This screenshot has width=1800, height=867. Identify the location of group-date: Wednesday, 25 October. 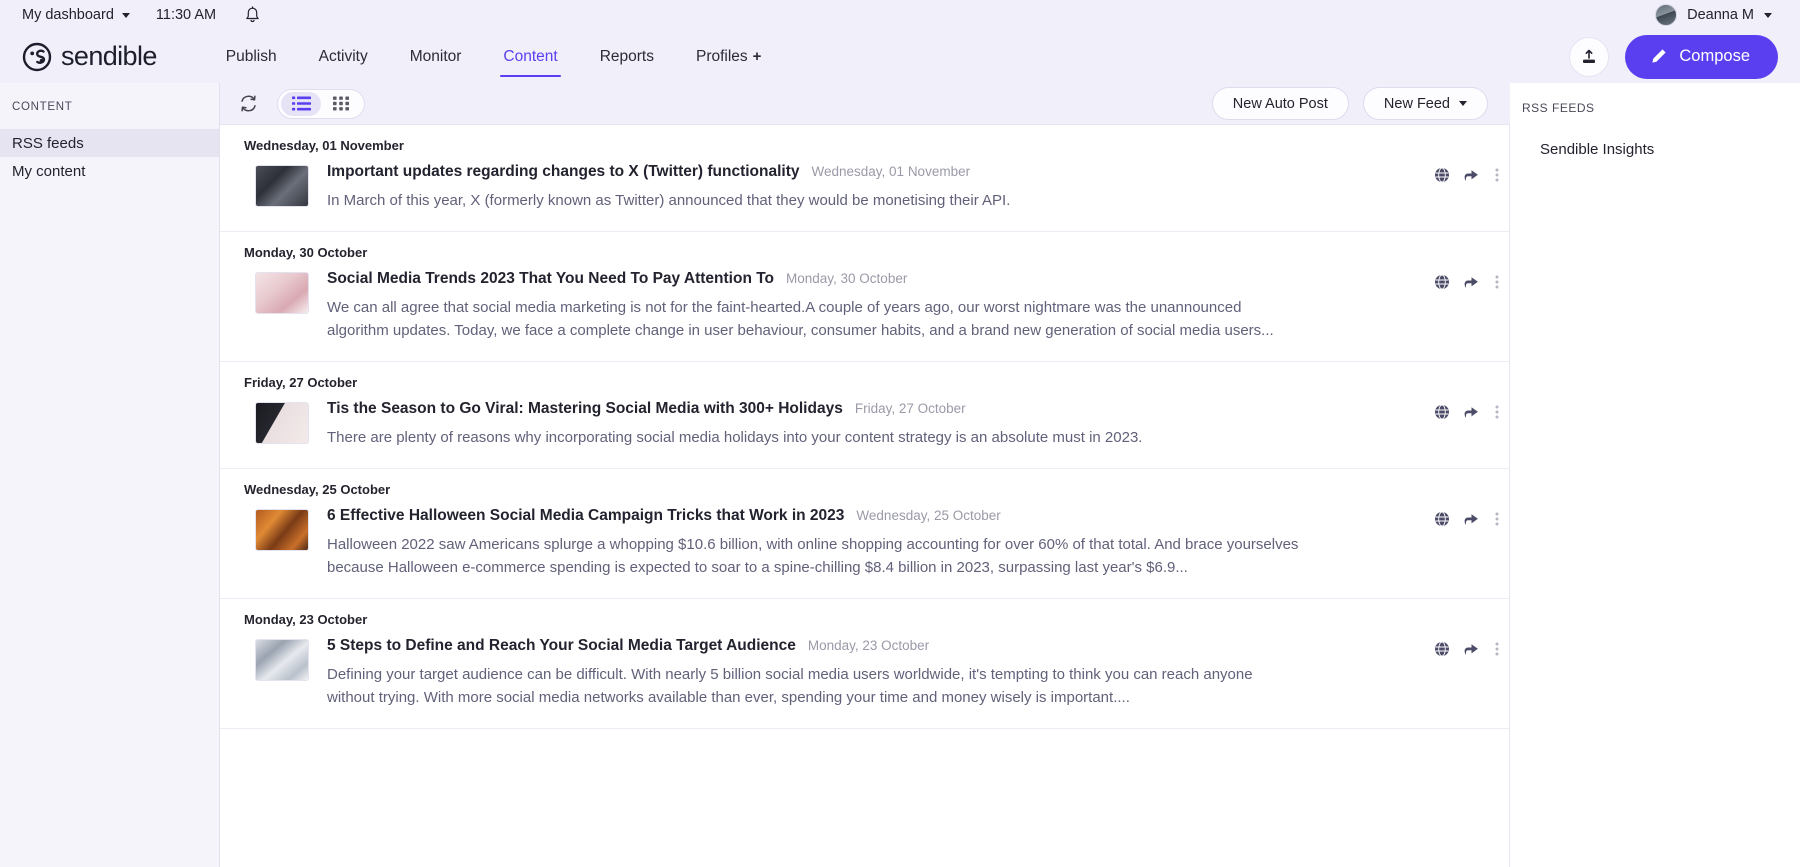
(317, 489).